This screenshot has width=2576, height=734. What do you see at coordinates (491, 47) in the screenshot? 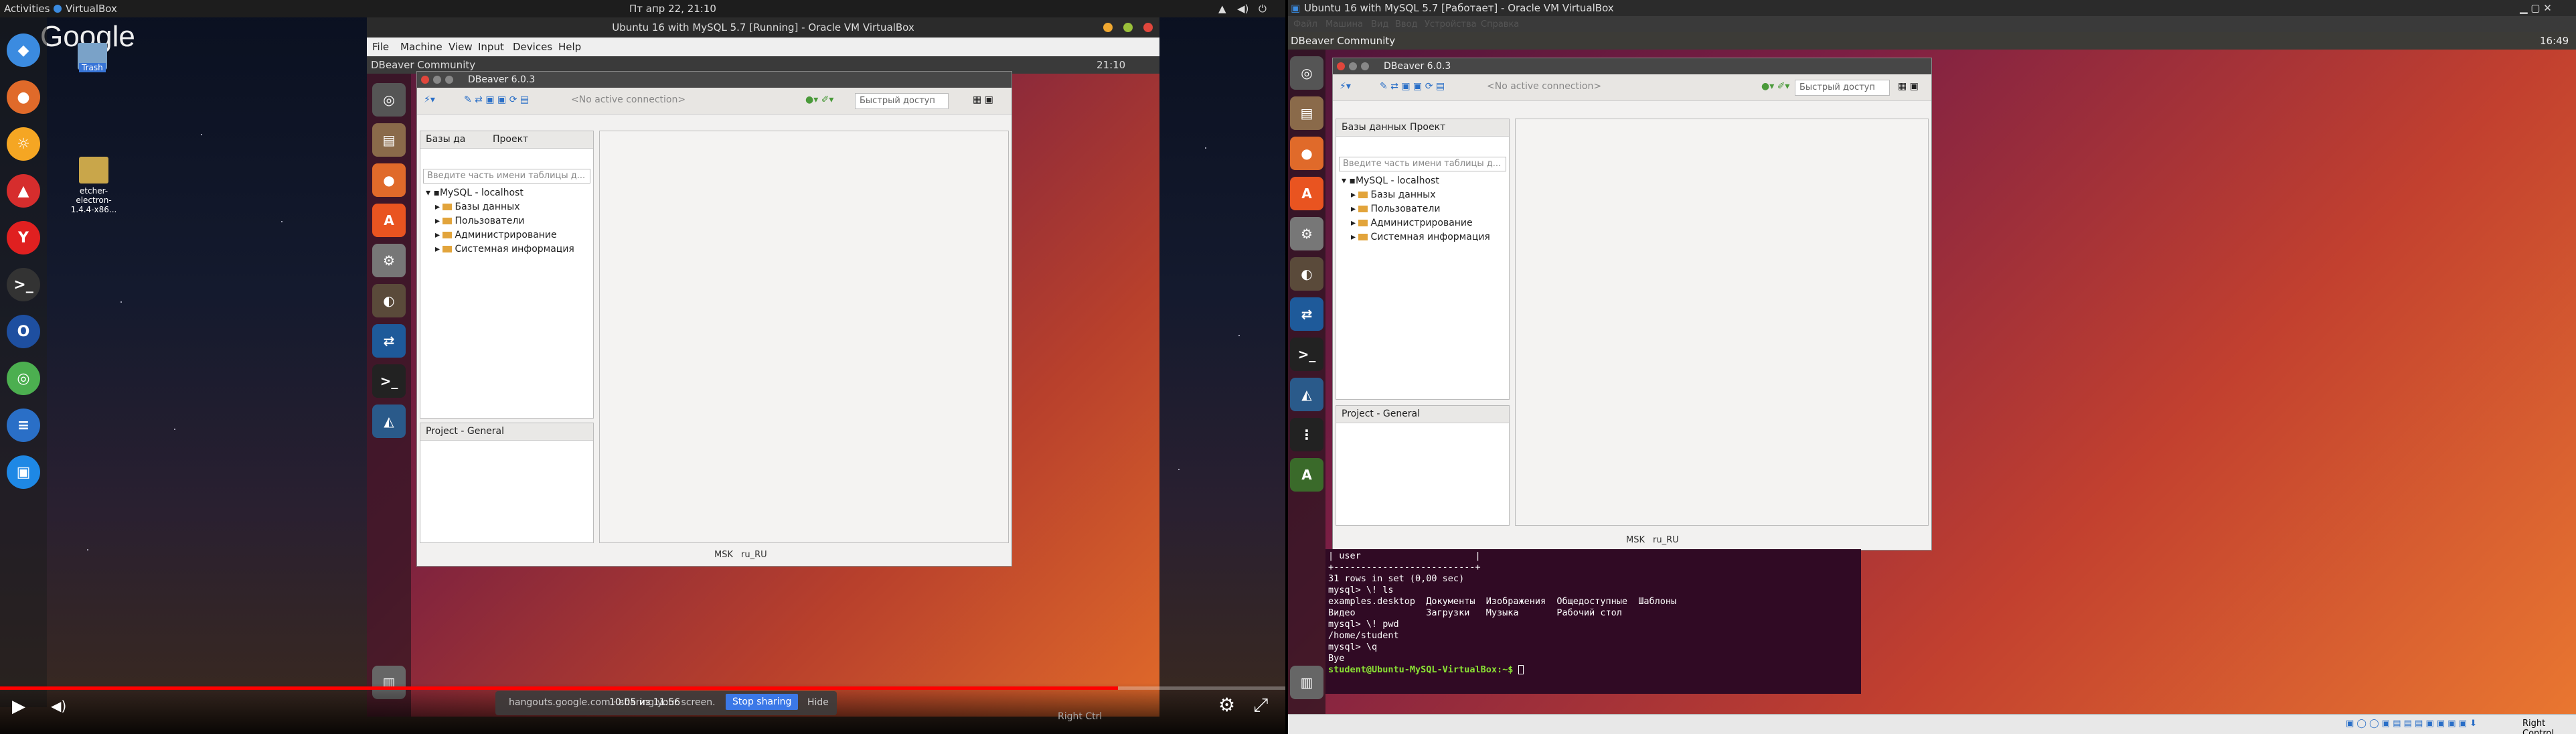
I see `menu-input: Input` at bounding box center [491, 47].